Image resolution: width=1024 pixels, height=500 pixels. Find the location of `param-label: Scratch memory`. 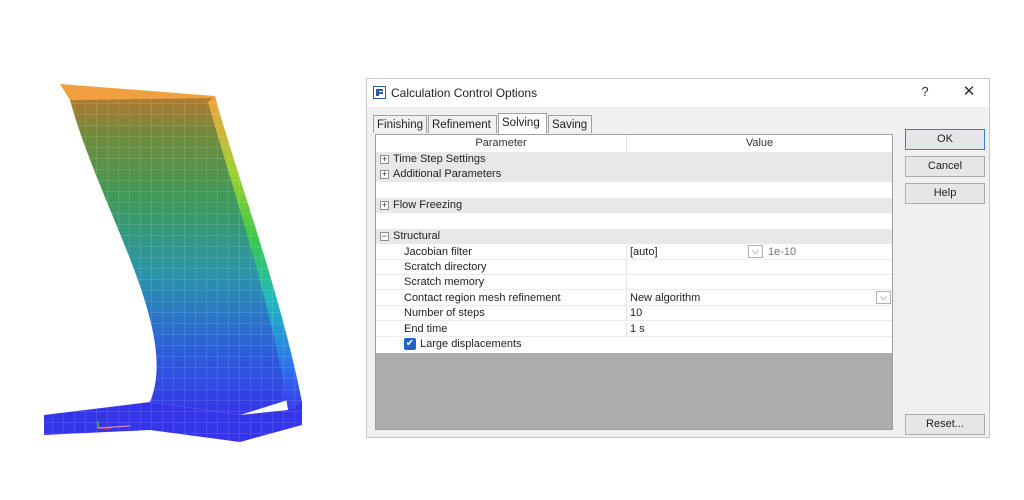

param-label: Scratch memory is located at coordinates (444, 282).